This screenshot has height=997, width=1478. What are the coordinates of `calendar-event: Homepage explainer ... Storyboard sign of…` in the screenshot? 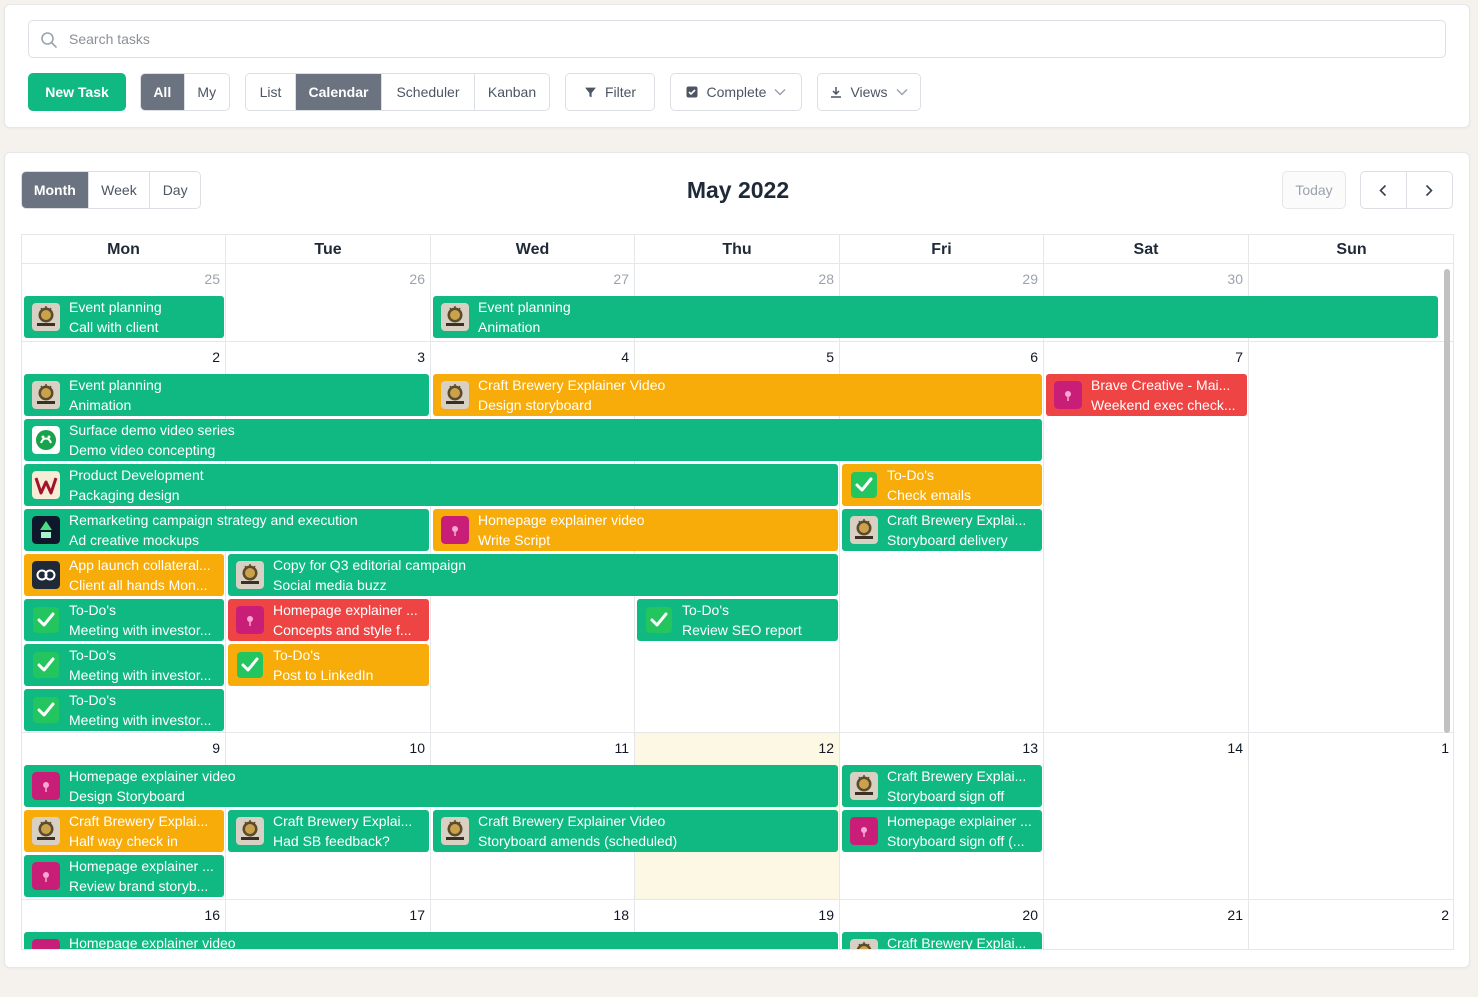 It's located at (942, 831).